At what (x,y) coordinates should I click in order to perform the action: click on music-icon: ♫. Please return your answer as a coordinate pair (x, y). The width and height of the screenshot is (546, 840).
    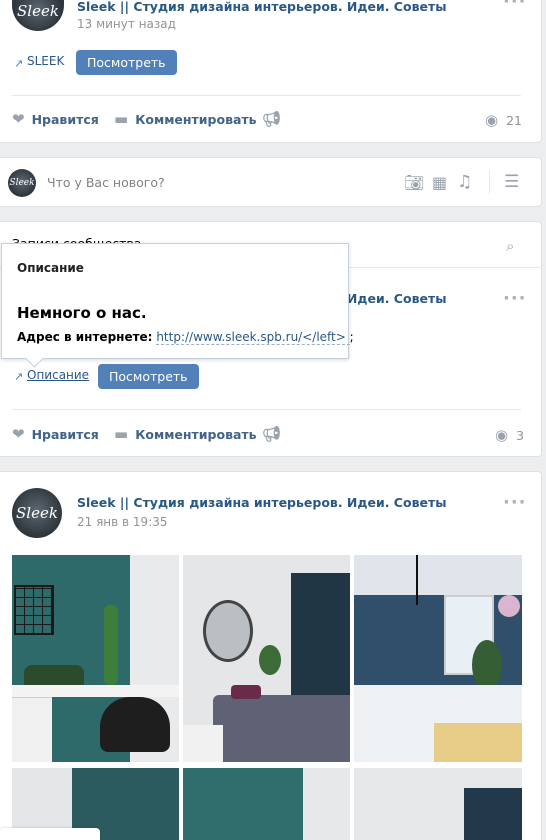
    Looking at the image, I should click on (464, 182).